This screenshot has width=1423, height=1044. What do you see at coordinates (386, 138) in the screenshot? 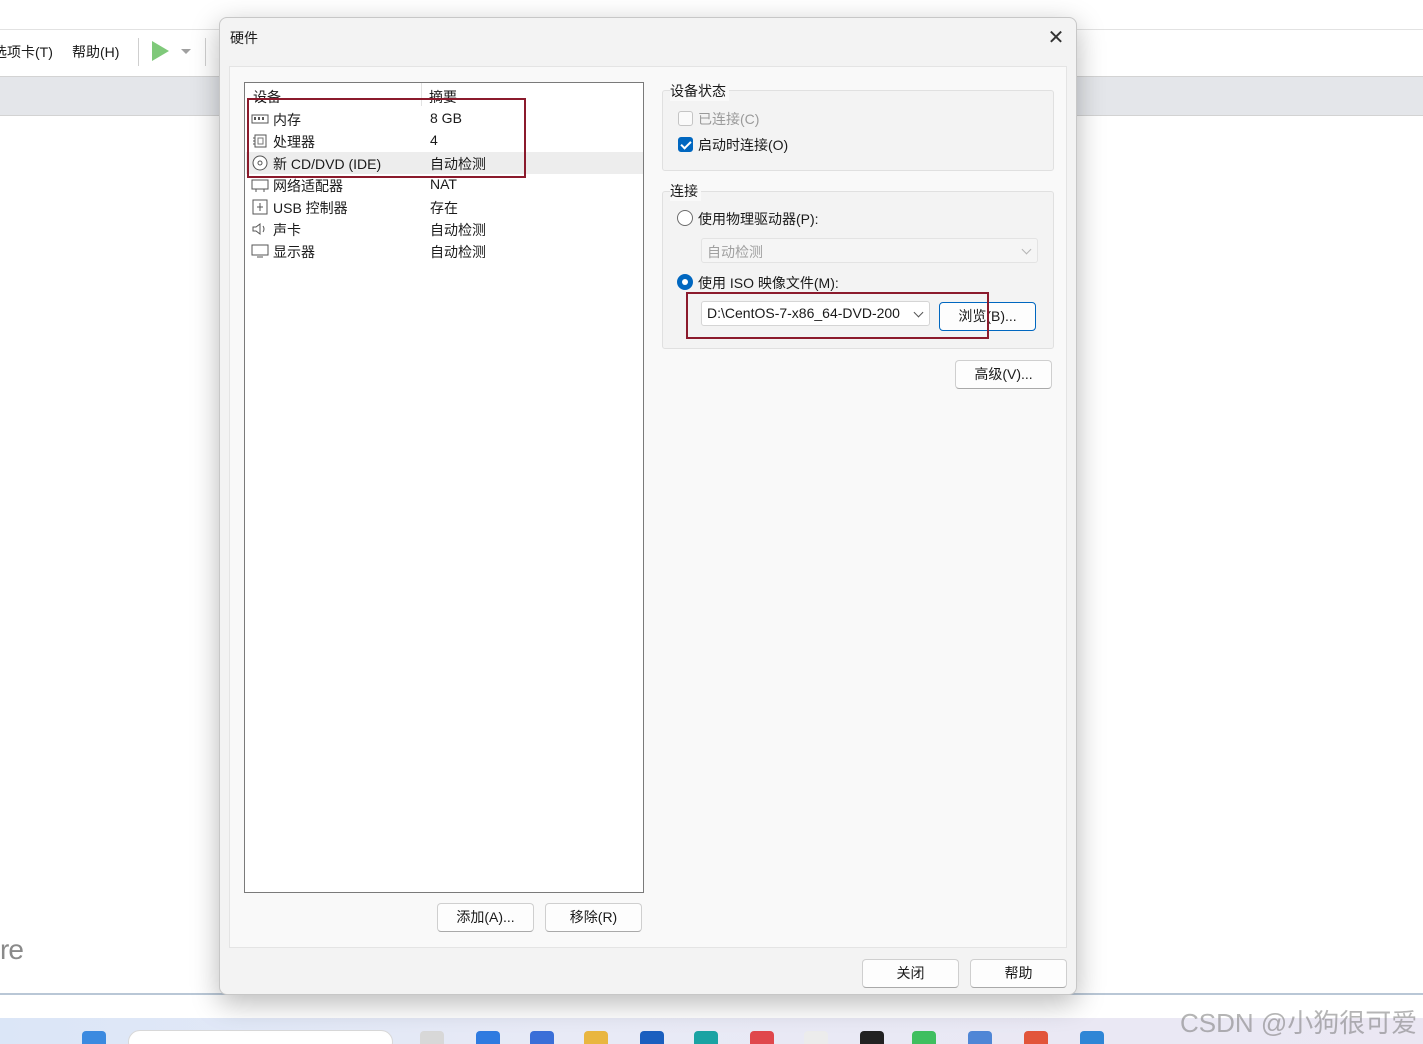
I see `highlight-box-devices` at bounding box center [386, 138].